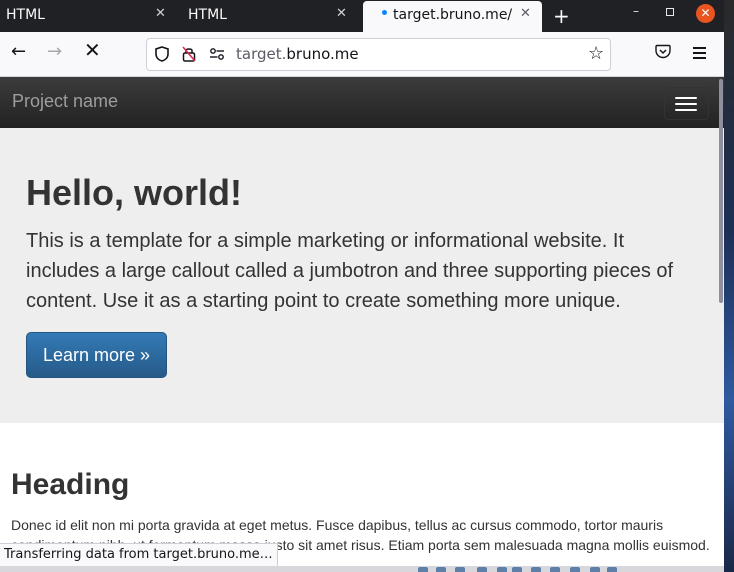 The width and height of the screenshot is (734, 572). I want to click on page-scrollbar, so click(721, 324).